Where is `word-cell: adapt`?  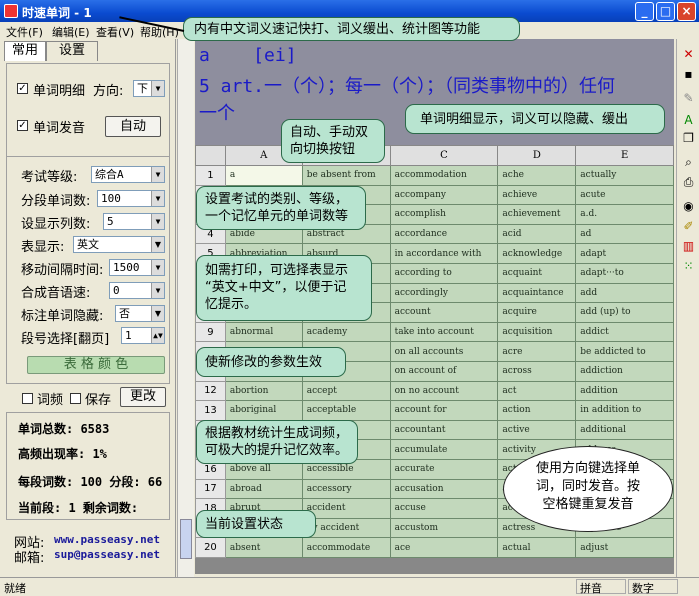 word-cell: adapt is located at coordinates (624, 253).